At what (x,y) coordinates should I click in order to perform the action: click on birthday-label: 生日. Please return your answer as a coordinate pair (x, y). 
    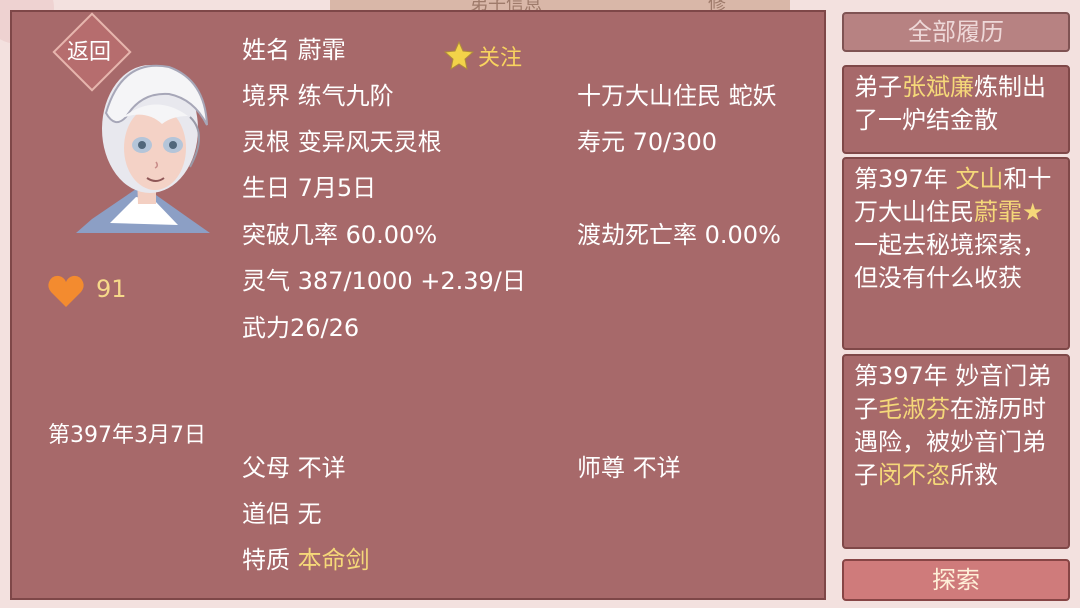
    Looking at the image, I should click on (266, 188).